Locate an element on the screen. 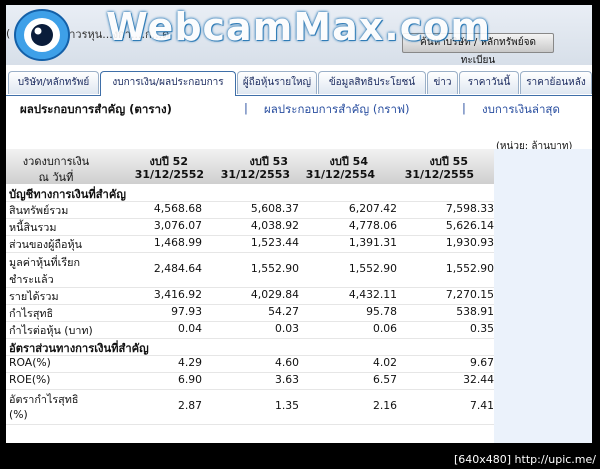 This screenshot has width=600, height=469. cell-value: 6,207.42 is located at coordinates (372, 208).